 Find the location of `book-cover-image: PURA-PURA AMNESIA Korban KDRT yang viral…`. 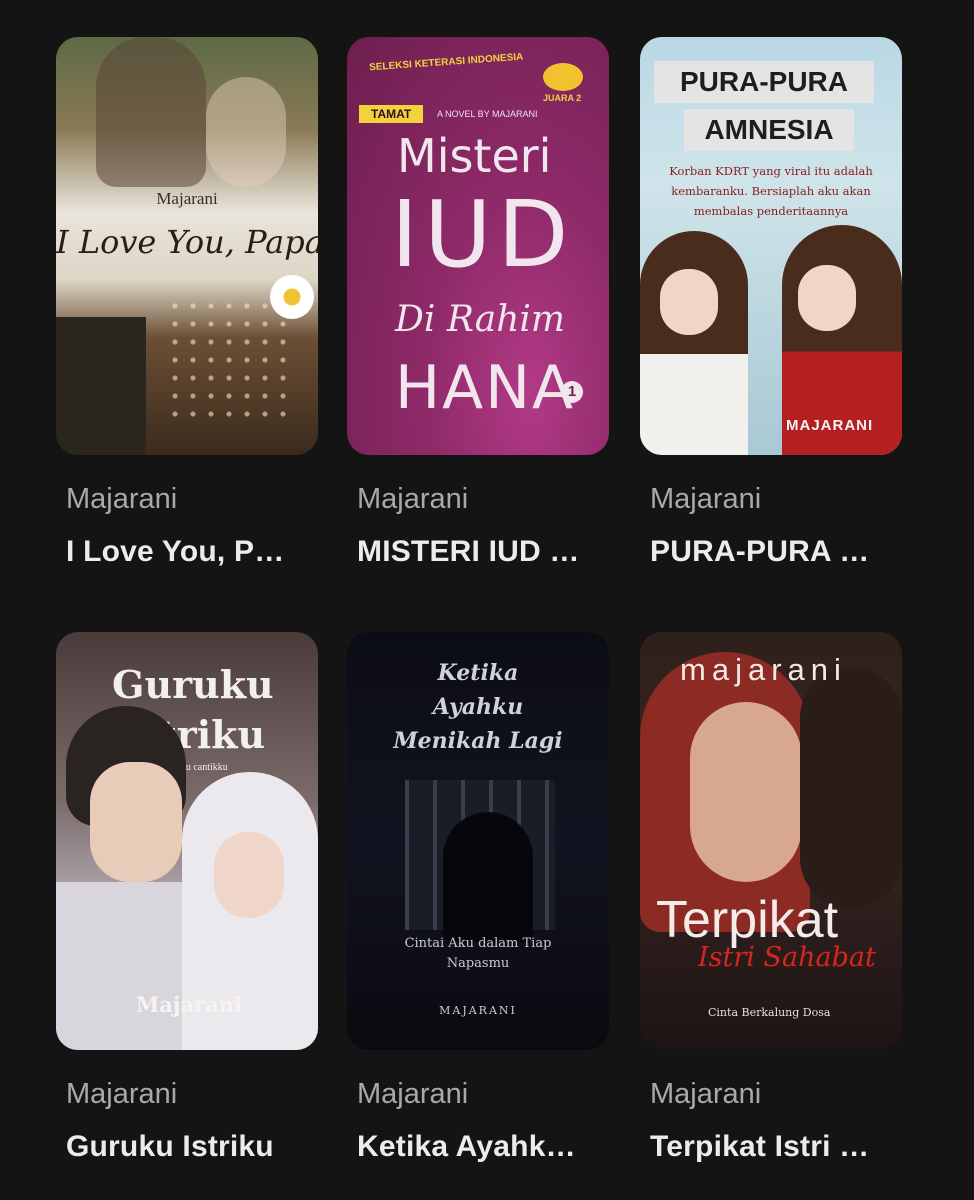

book-cover-image: PURA-PURA AMNESIA Korban KDRT yang viral… is located at coordinates (771, 246).